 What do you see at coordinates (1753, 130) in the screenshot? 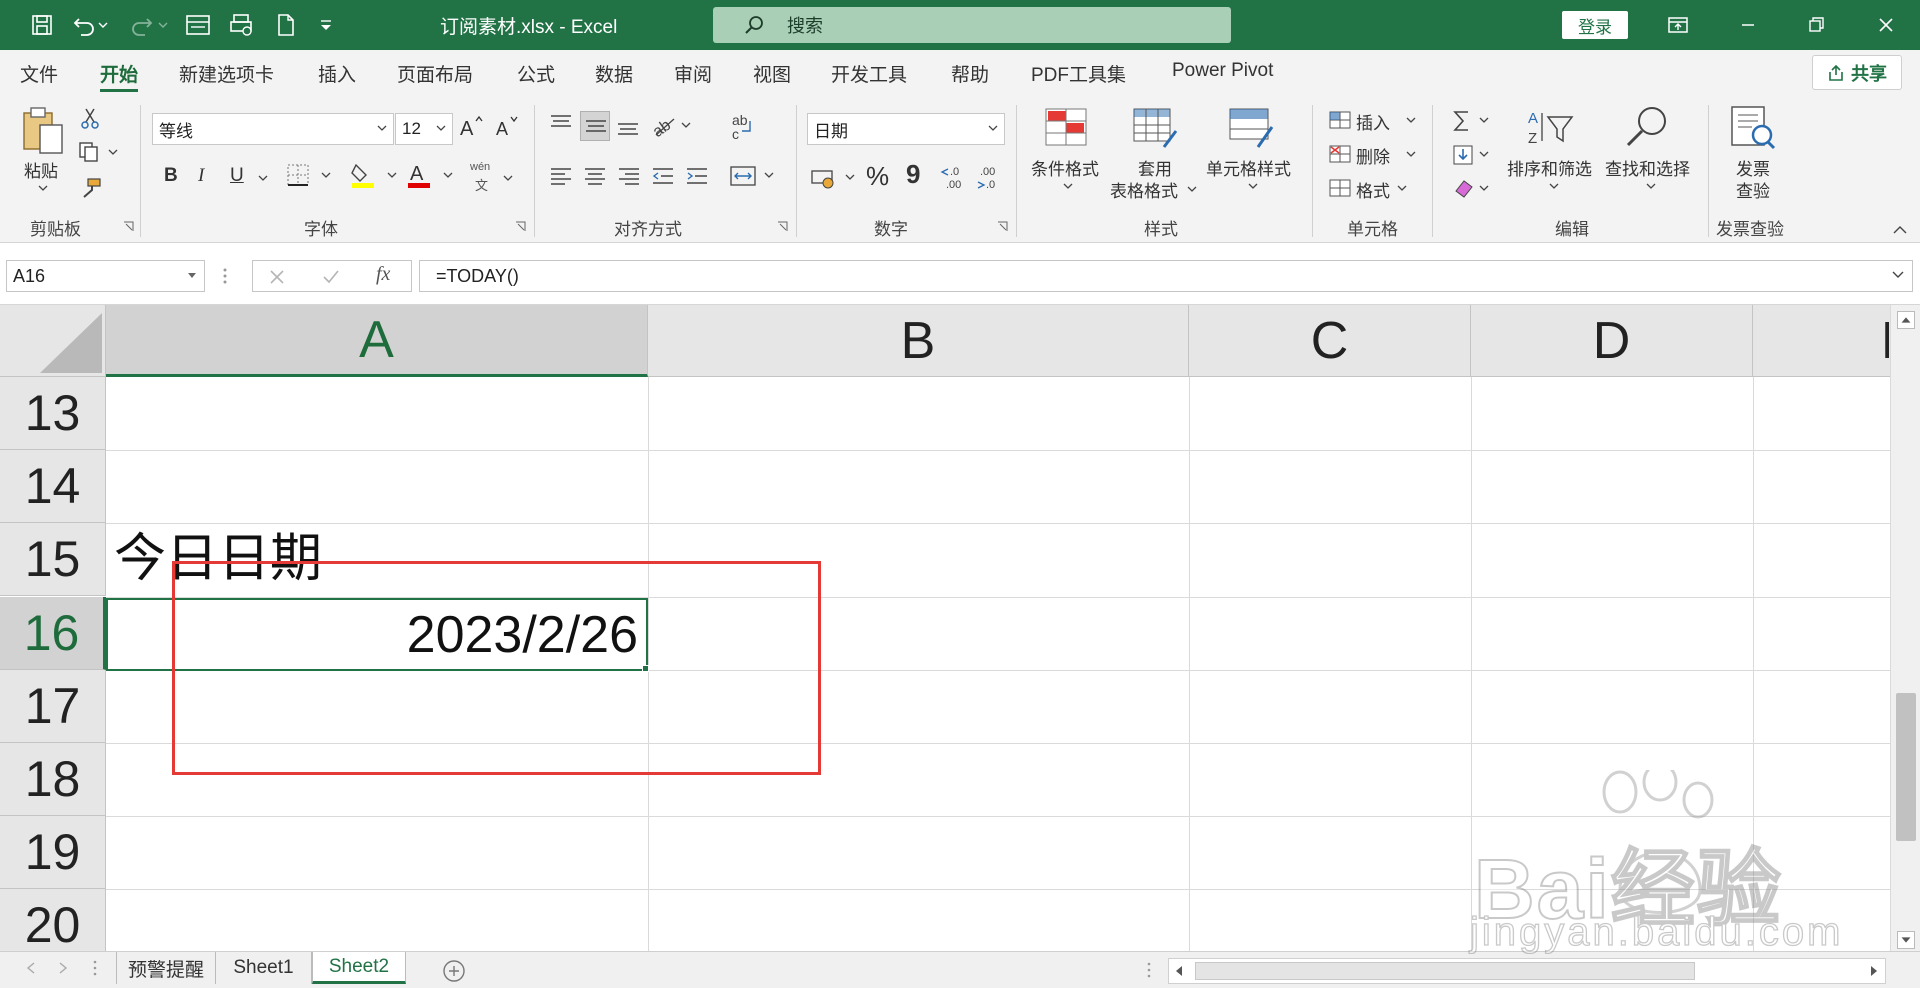
I see `invoice-check-icon` at bounding box center [1753, 130].